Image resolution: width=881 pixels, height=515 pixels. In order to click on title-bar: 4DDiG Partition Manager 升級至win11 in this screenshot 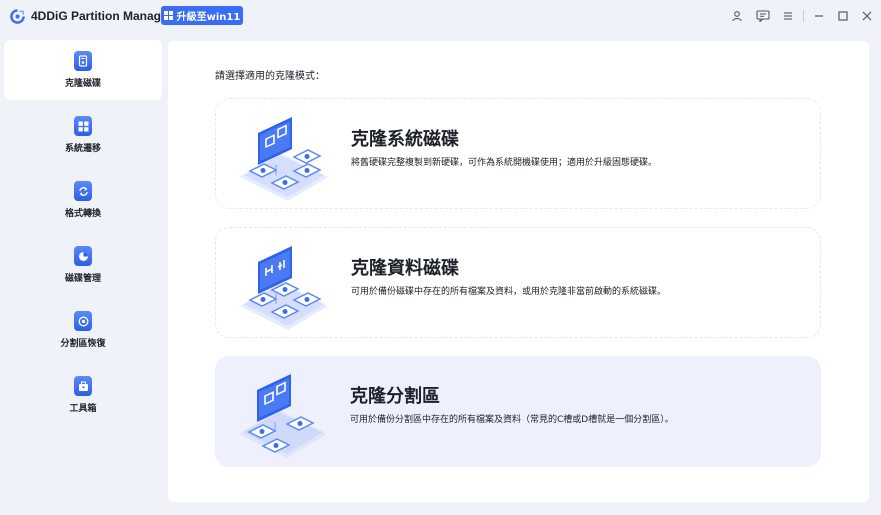, I will do `click(440, 17)`.